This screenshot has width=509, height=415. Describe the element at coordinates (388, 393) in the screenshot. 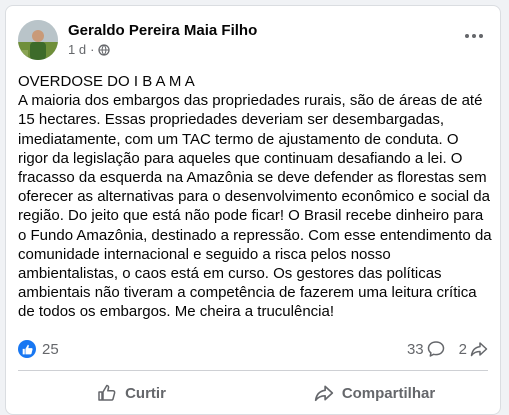

I see `share-button-label: Compartilhar` at that location.